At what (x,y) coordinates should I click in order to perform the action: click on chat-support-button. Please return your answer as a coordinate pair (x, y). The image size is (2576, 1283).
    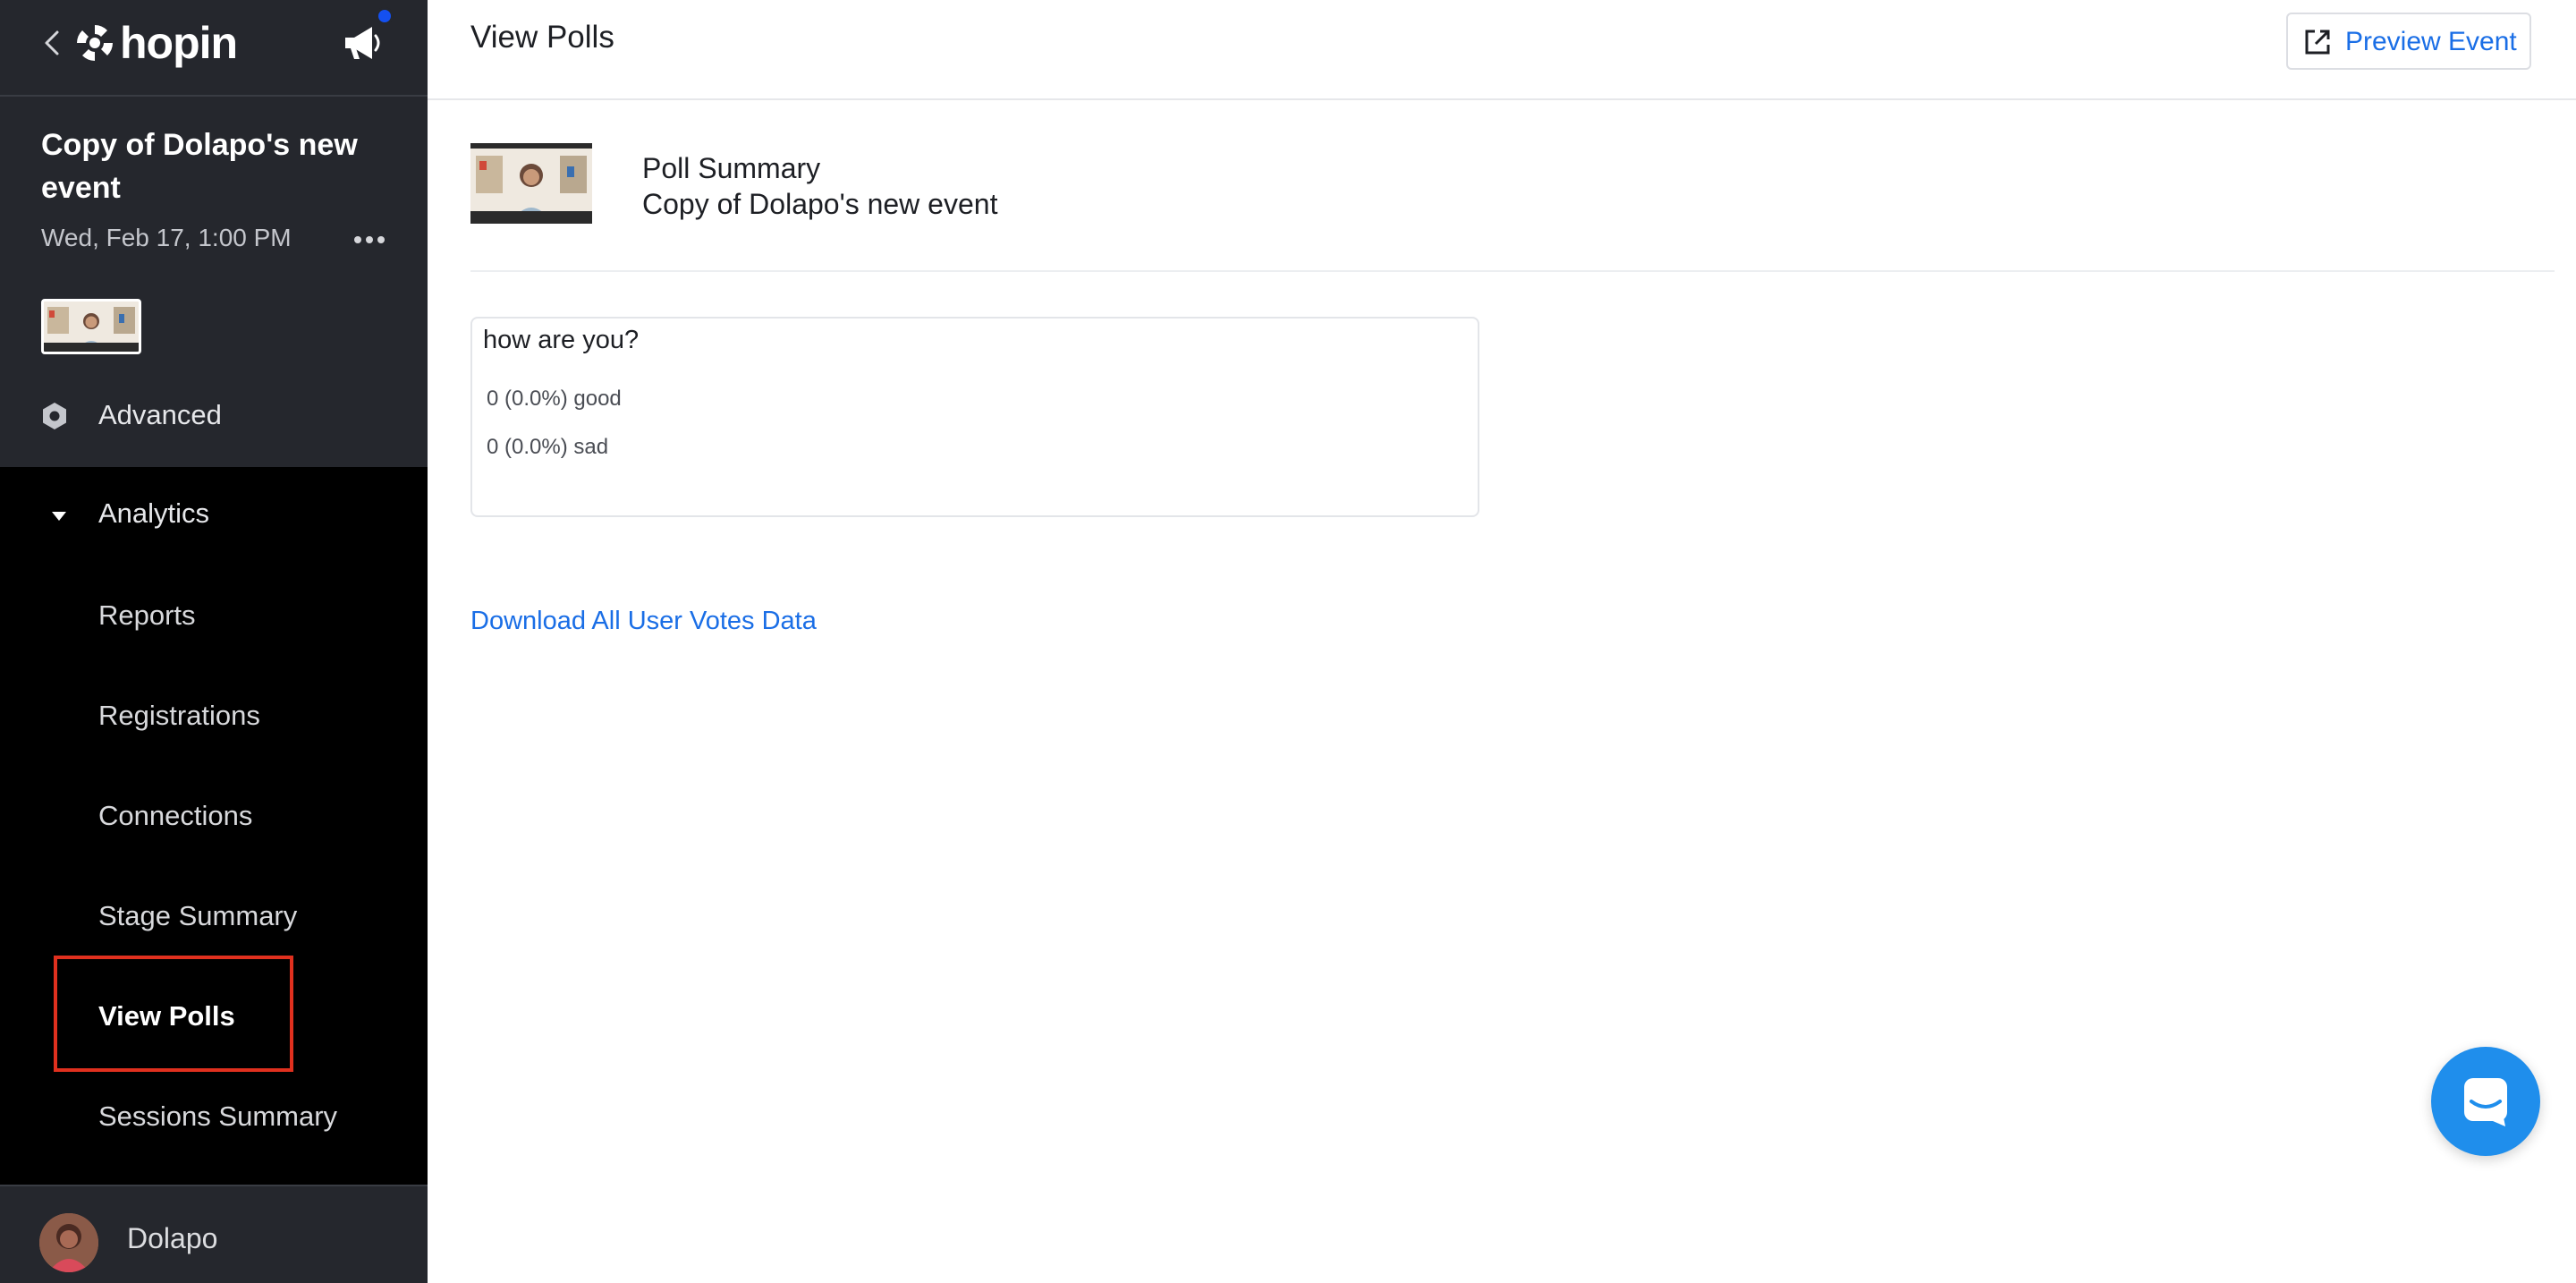
    Looking at the image, I should click on (2485, 1101).